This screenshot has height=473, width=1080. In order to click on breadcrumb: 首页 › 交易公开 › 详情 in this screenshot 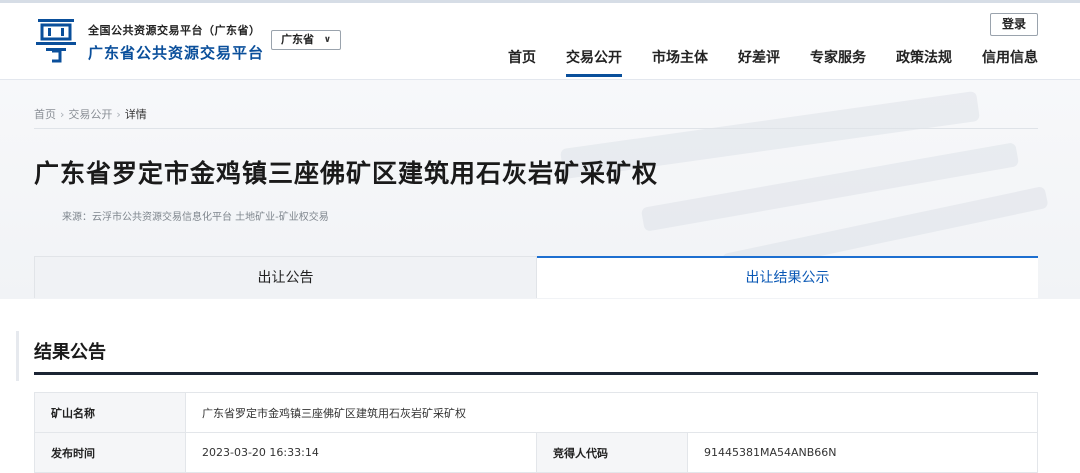, I will do `click(90, 114)`.